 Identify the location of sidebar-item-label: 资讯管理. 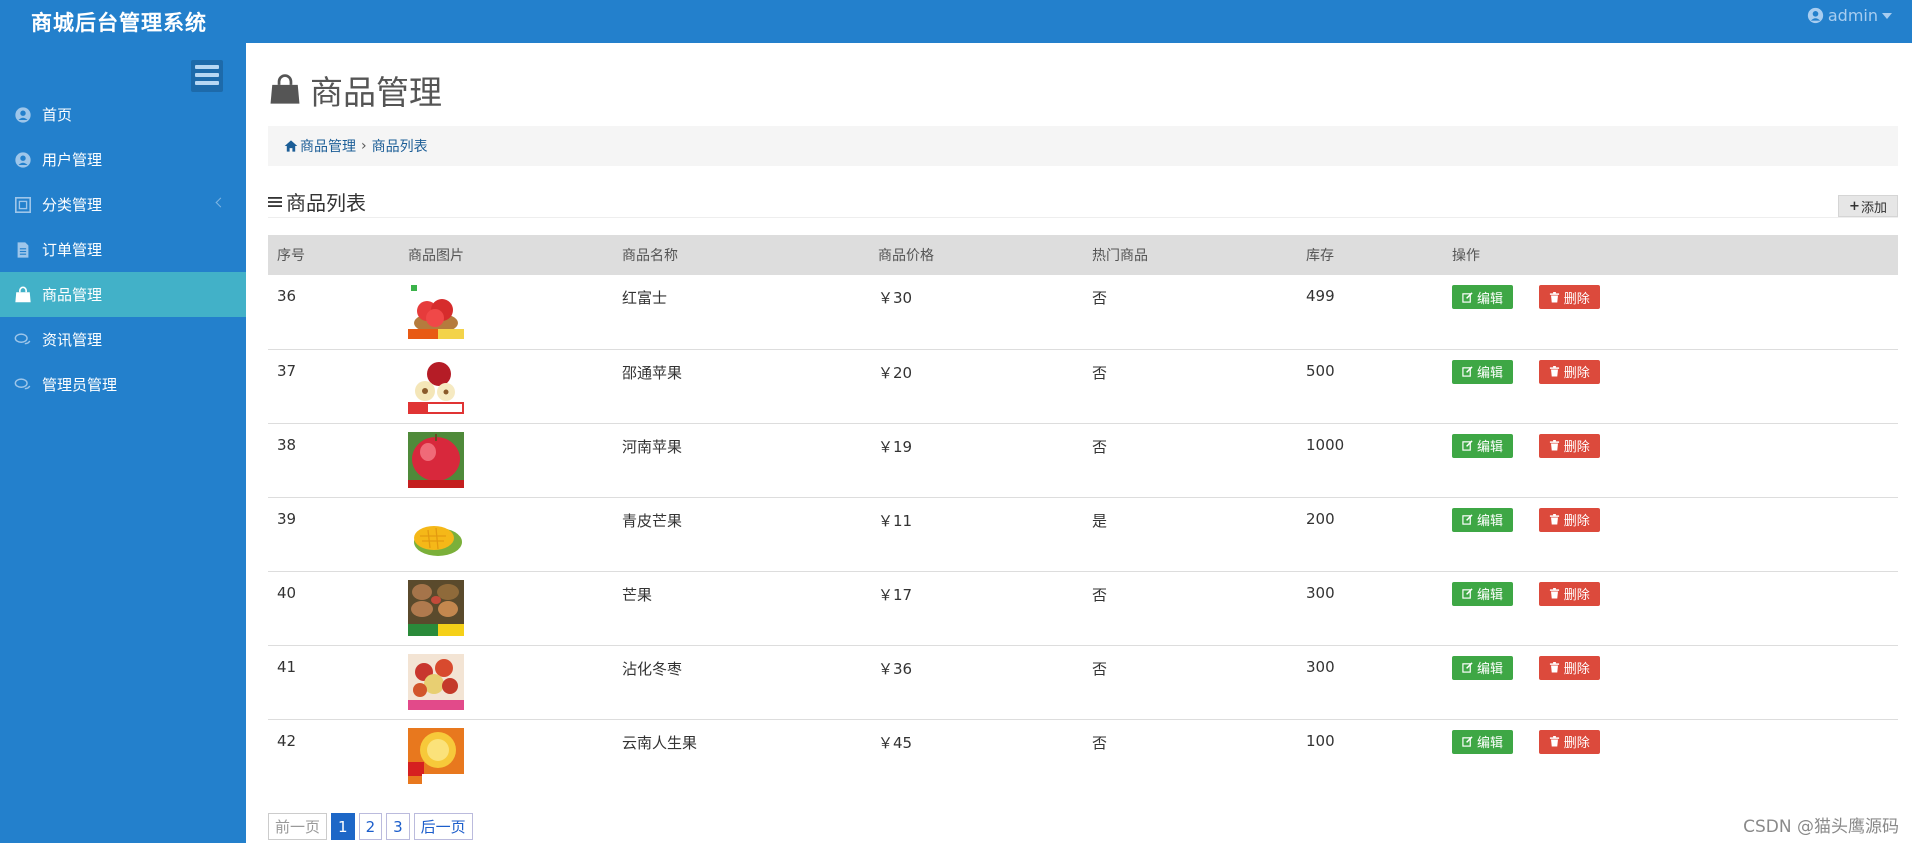
(72, 340).